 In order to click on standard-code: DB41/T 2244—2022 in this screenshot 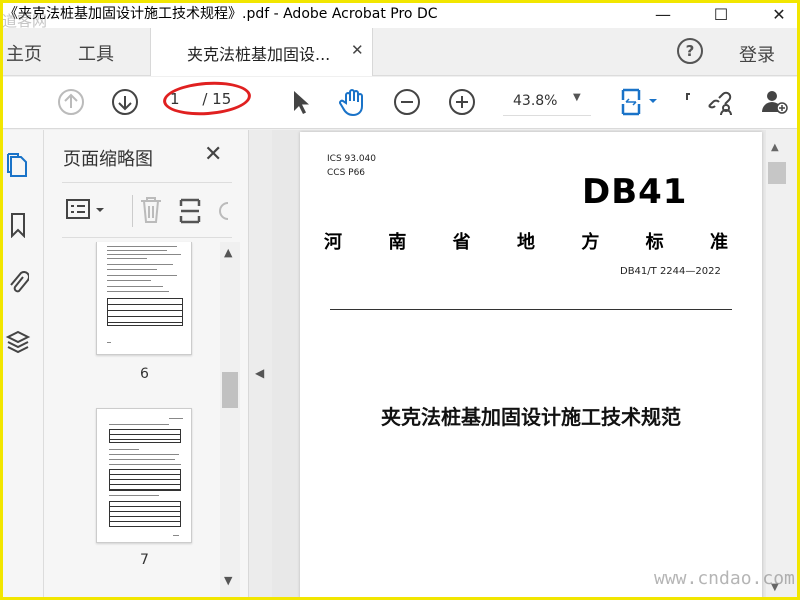, I will do `click(670, 271)`.